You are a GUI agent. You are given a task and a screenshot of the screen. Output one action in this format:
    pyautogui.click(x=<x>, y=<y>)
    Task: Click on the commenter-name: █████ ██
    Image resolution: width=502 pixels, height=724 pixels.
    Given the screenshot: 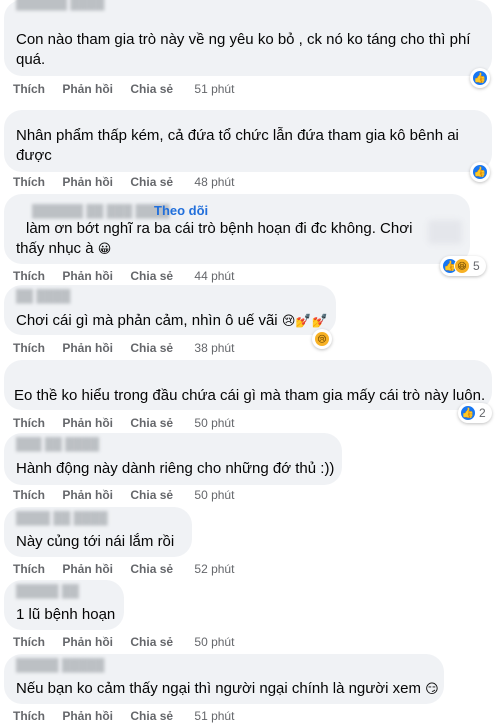 What is the action you would take?
    pyautogui.click(x=47, y=591)
    